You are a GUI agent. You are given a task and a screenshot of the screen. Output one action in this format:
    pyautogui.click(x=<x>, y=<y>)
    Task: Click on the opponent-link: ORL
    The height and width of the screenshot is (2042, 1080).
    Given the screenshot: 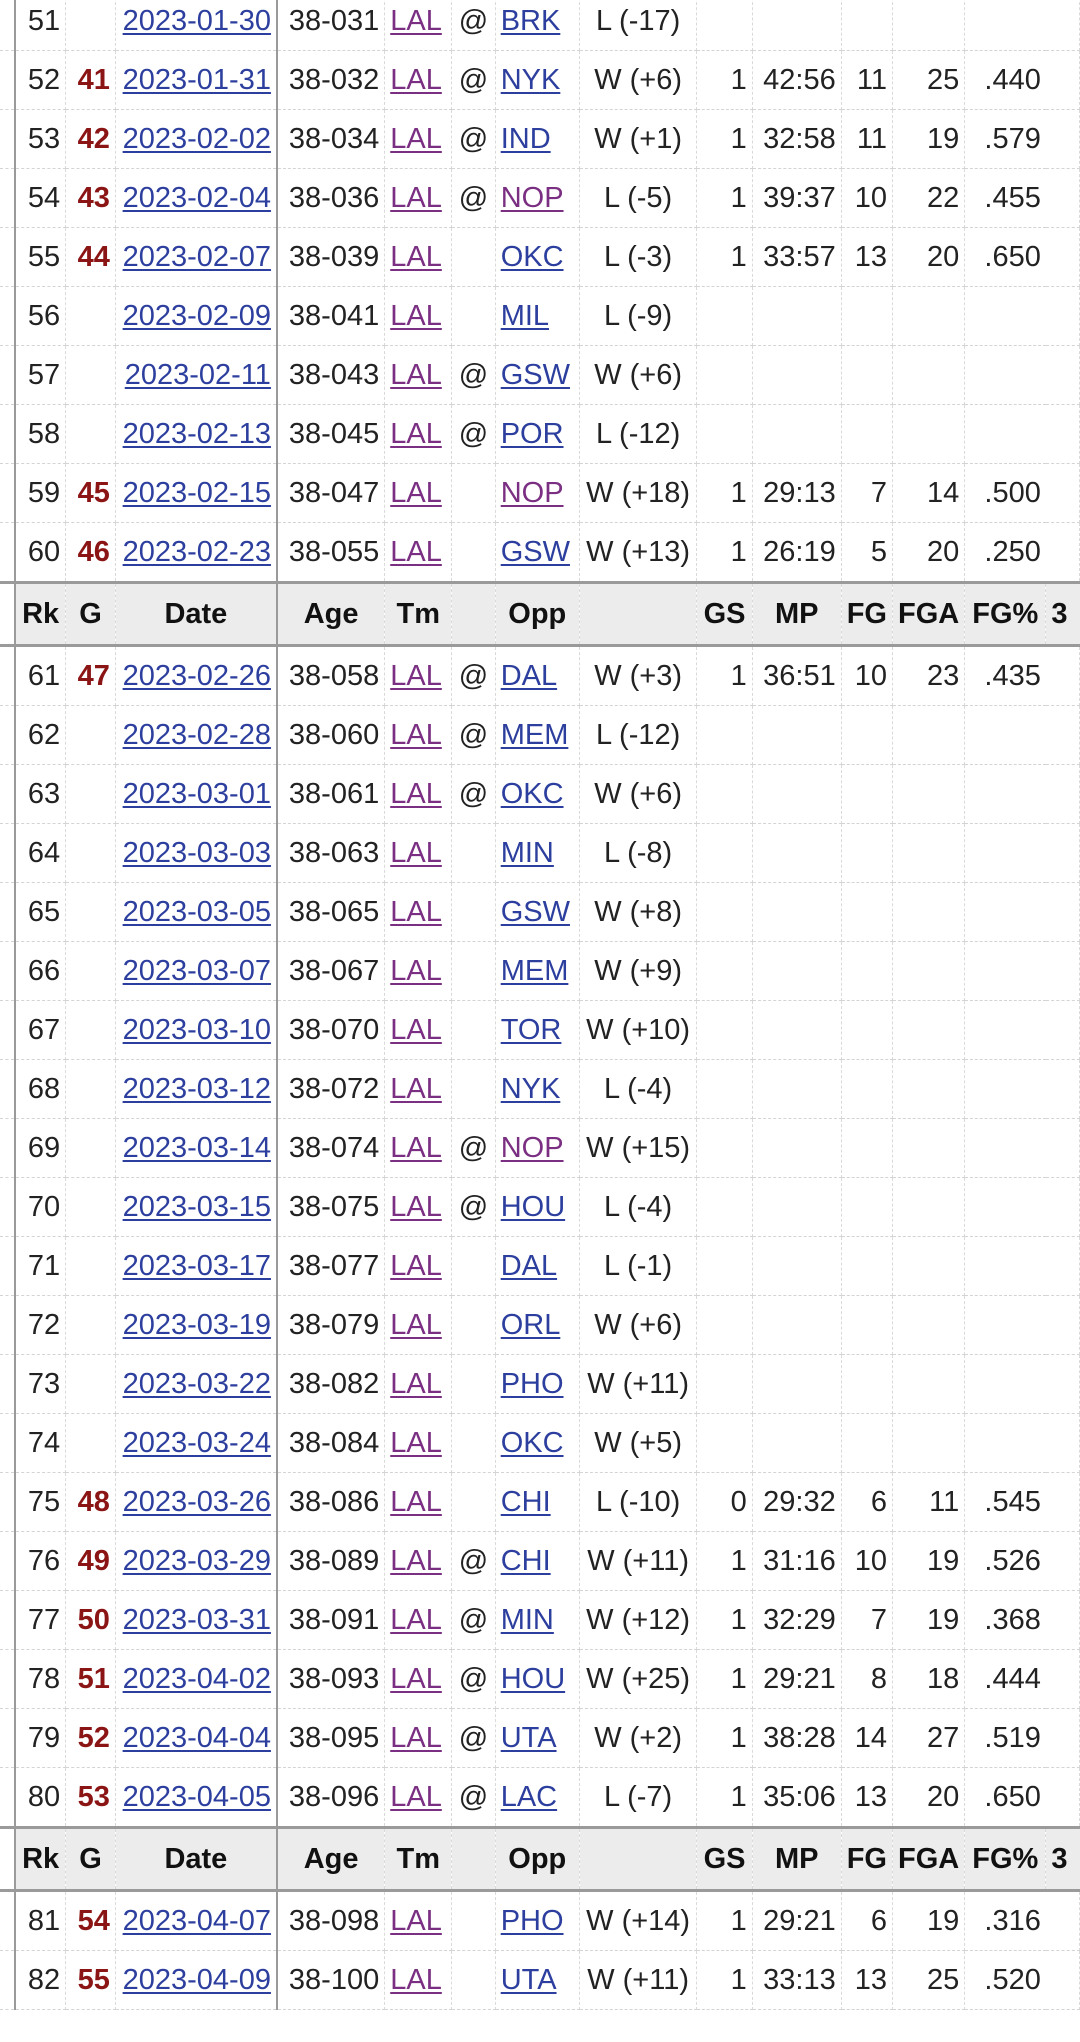 What is the action you would take?
    pyautogui.click(x=531, y=1325)
    